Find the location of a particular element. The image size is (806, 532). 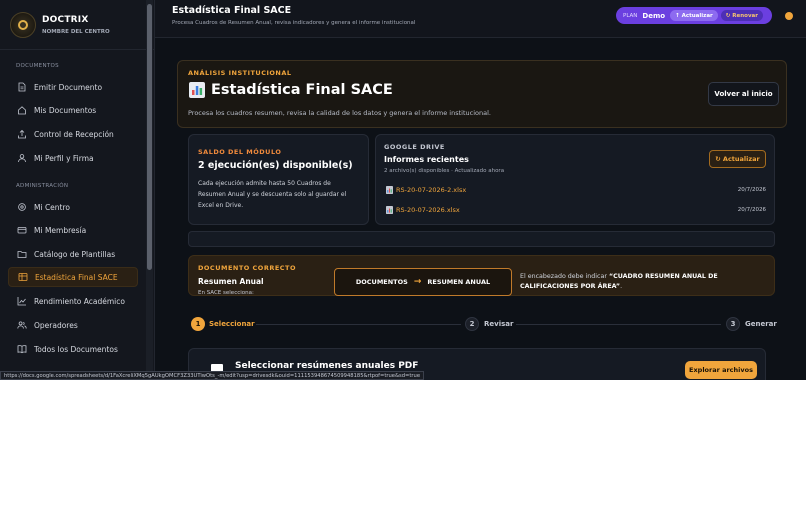

document-icon is located at coordinates (22, 87).